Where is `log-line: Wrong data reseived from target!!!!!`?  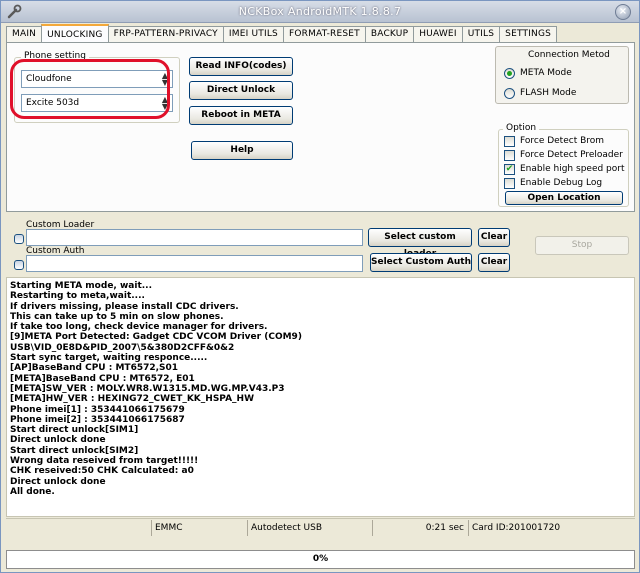 log-line: Wrong data reseived from target!!!!! is located at coordinates (104, 461).